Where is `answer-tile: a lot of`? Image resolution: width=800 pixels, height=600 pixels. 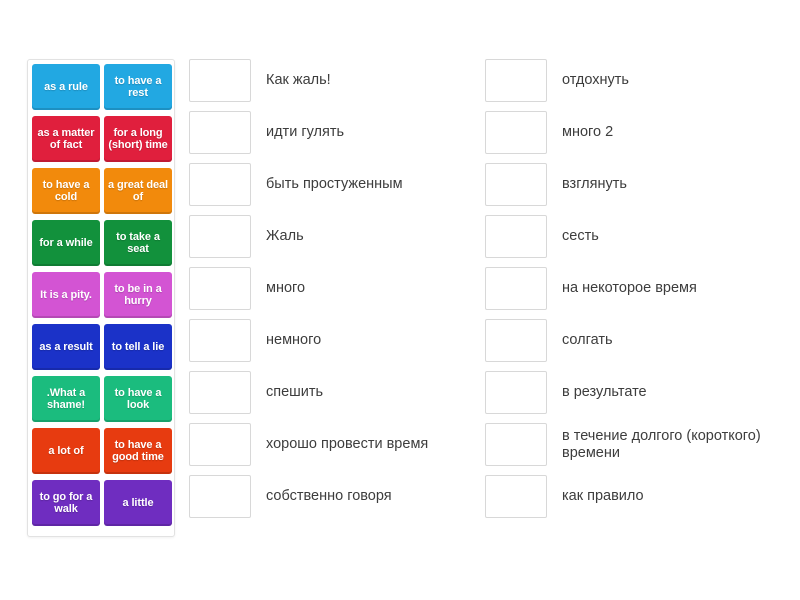 answer-tile: a lot of is located at coordinates (66, 451).